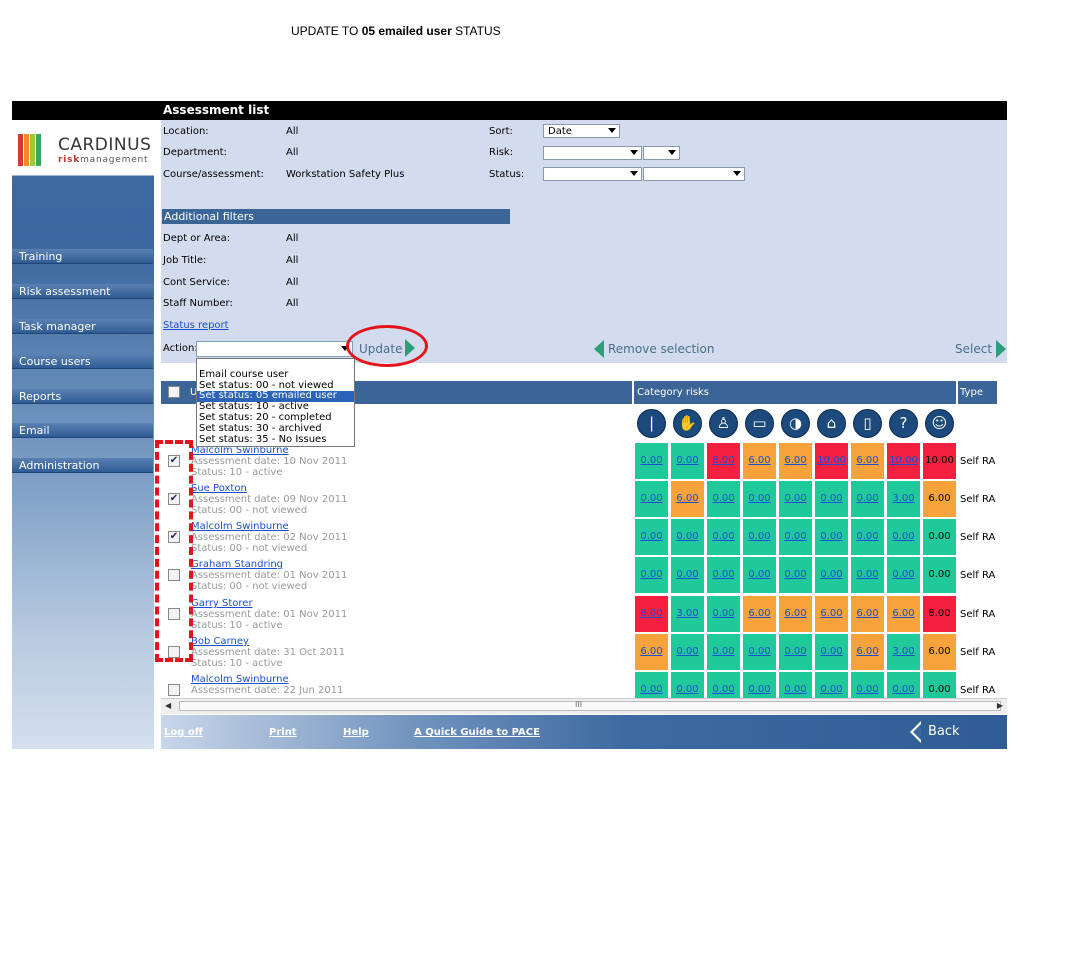 This screenshot has height=953, width=1066. I want to click on dropdown-option: Set status: 35 - No Issues, so click(275, 440).